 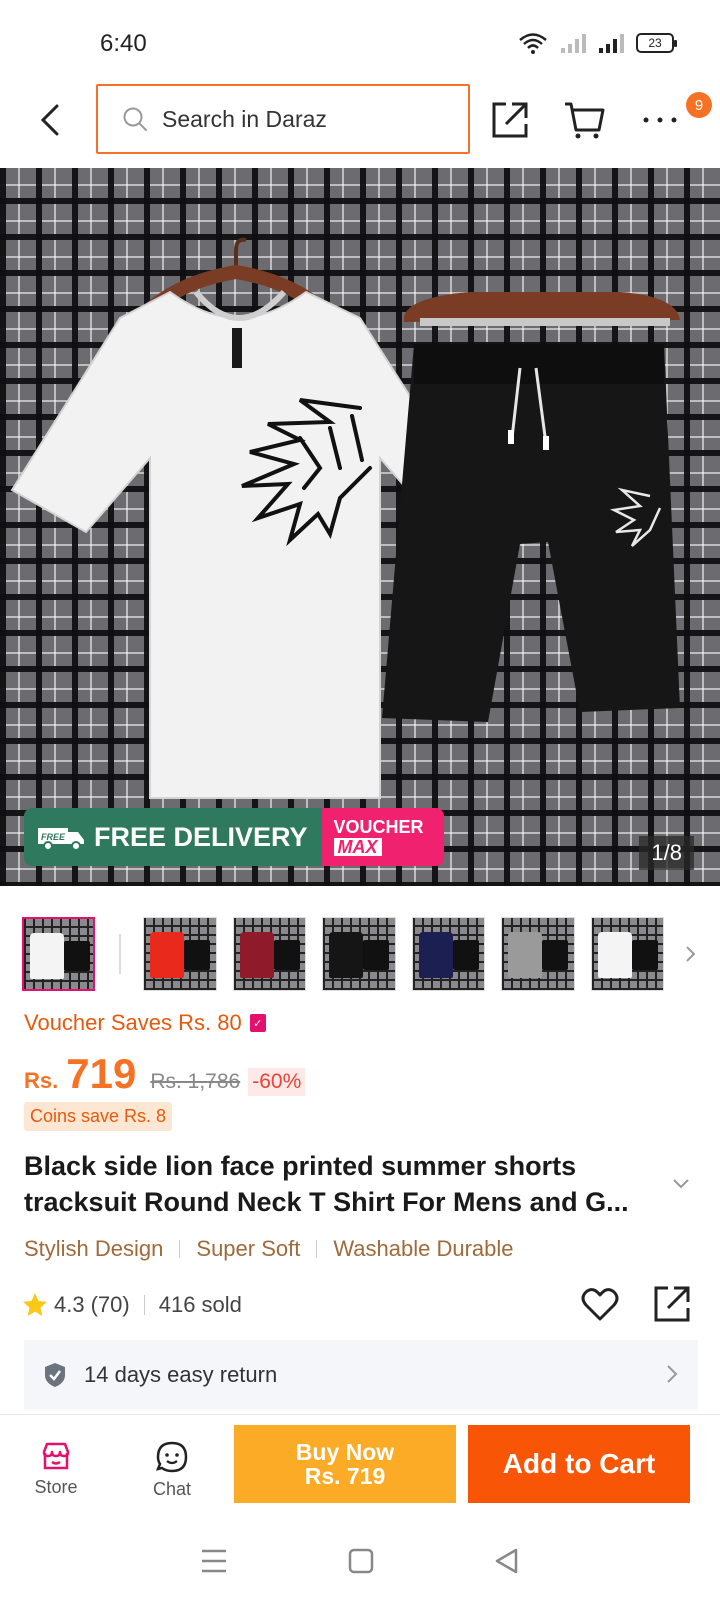 I want to click on thumbnail-strip, so click(x=360, y=954).